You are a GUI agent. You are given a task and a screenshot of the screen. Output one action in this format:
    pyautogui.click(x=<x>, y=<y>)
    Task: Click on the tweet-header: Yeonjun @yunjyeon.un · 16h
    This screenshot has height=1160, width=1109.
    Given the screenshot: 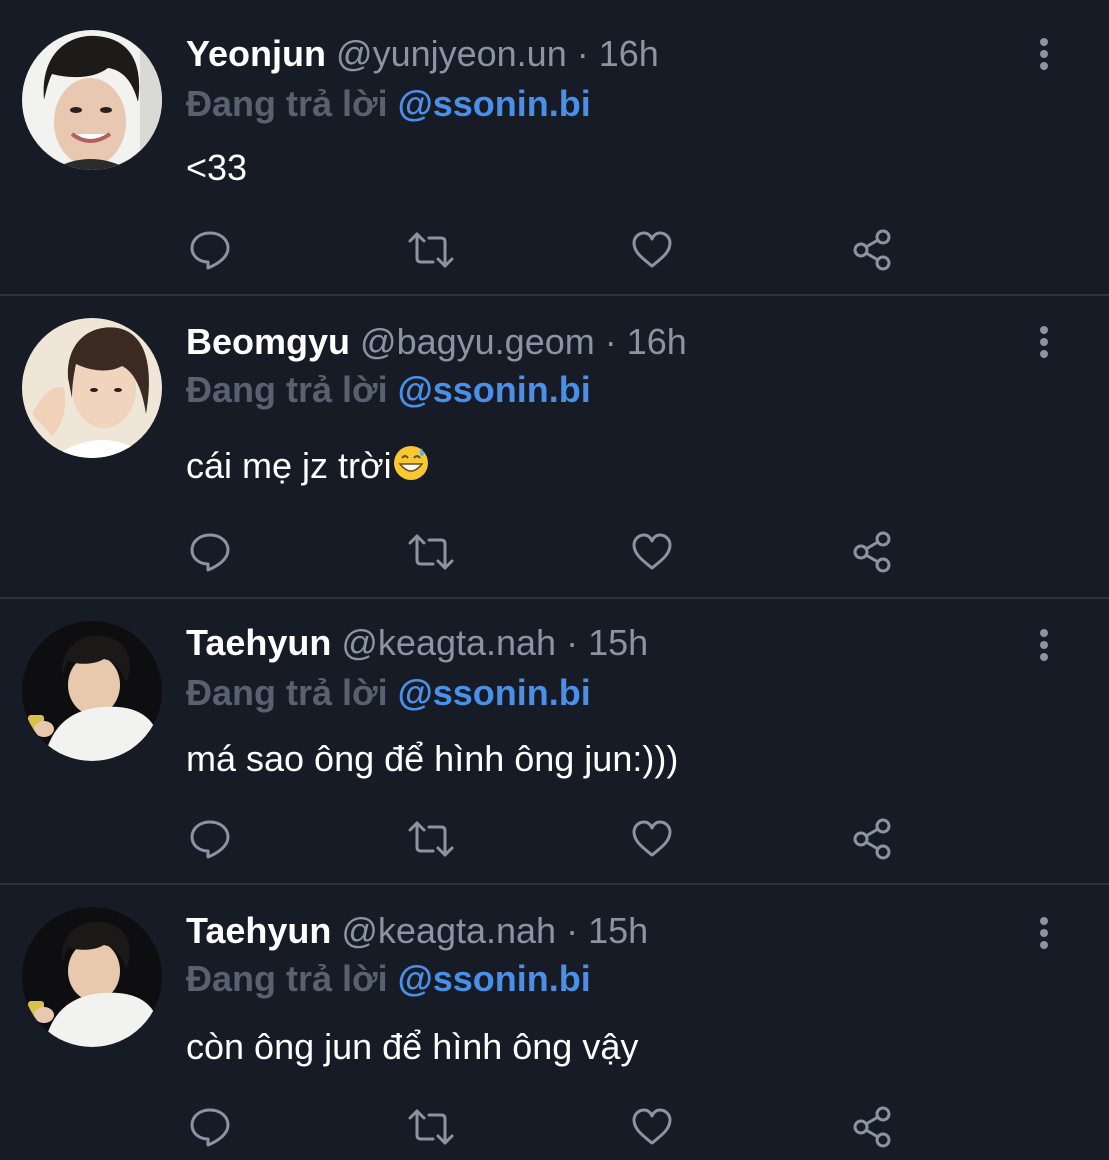 What is the action you would take?
    pyautogui.click(x=422, y=54)
    